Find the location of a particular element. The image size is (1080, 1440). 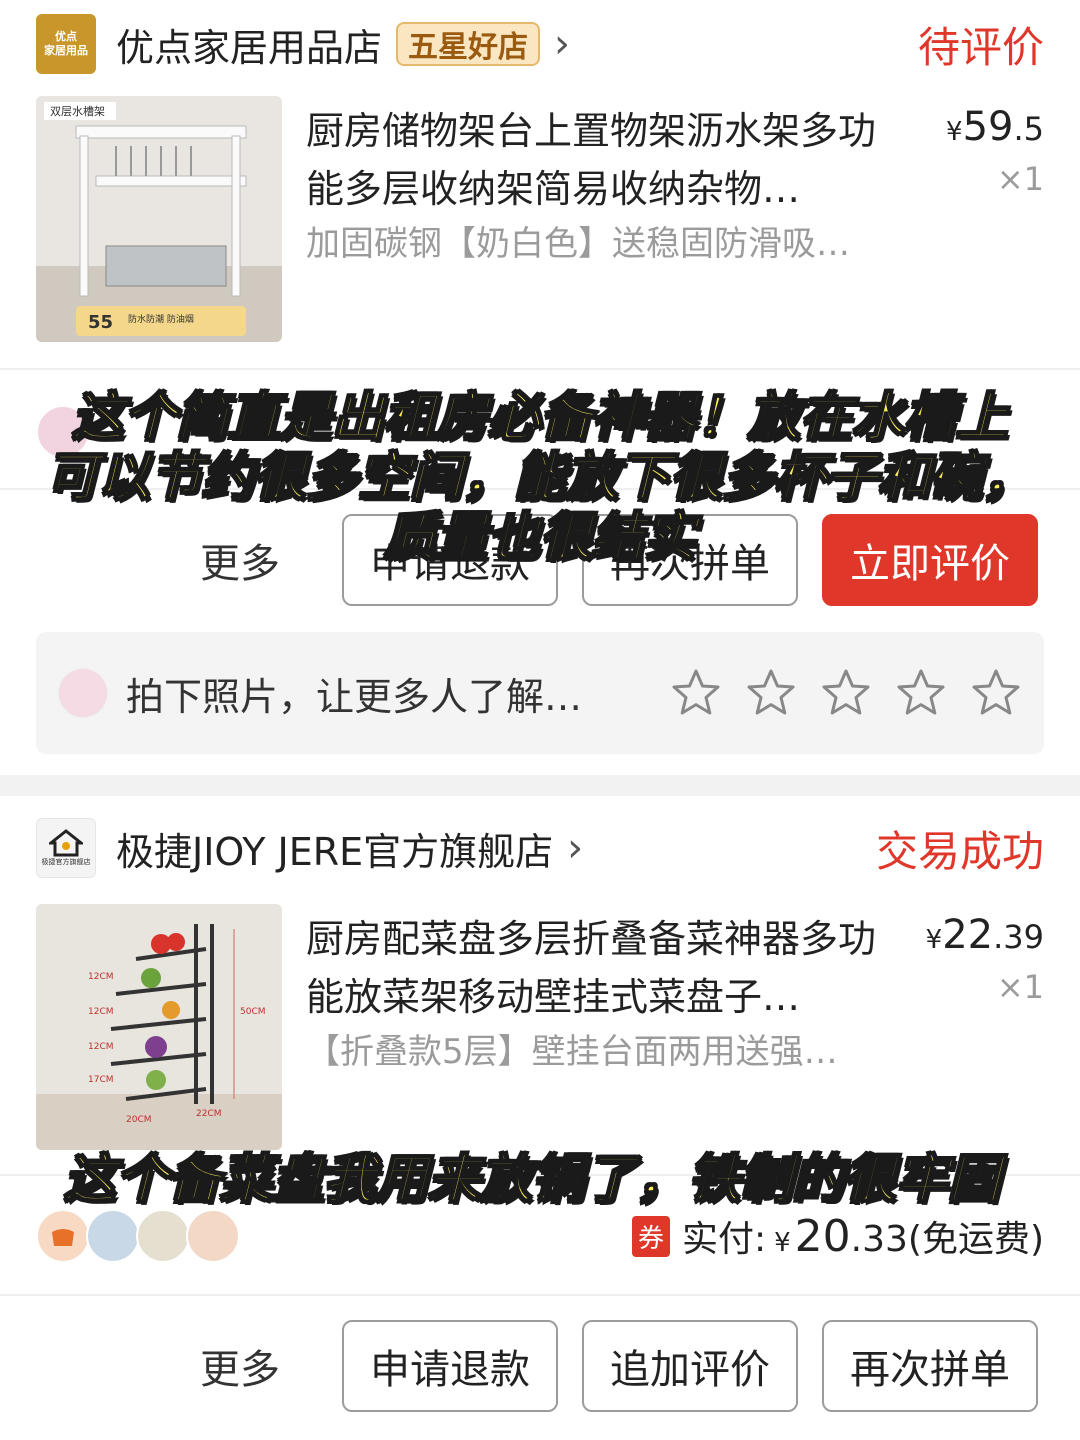

section-gap is located at coordinates (540, 785).